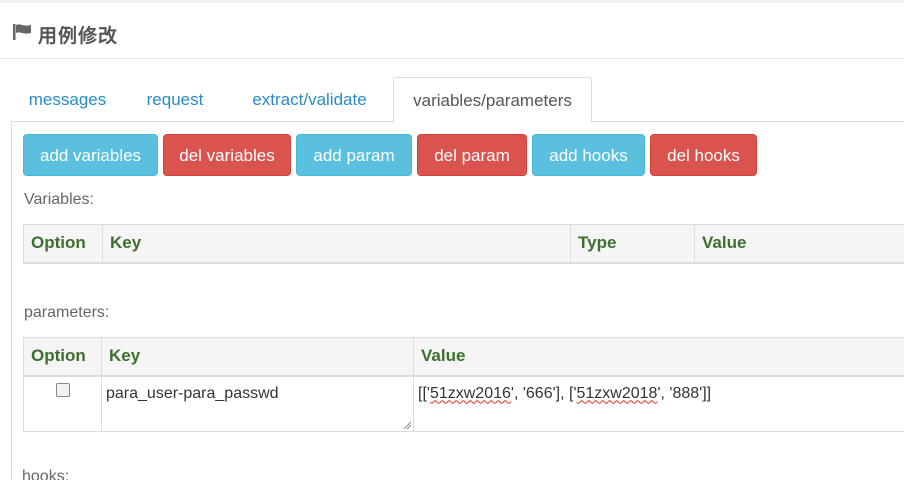  Describe the element at coordinates (703, 155) in the screenshot. I see `del-hooks-button: del hooks` at that location.